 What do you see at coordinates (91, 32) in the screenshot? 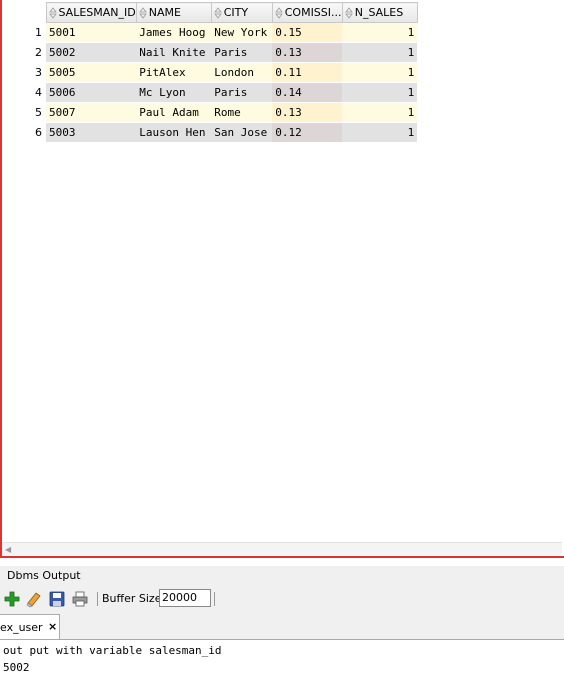
I see `cell-salesman-id: 5001` at bounding box center [91, 32].